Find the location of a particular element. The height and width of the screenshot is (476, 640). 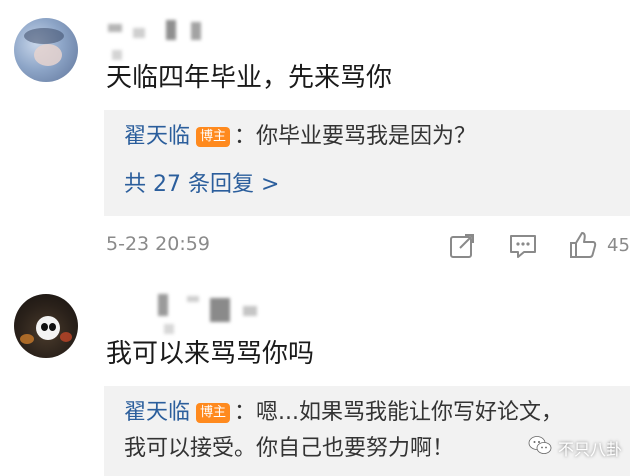

comment-text: 天临四年毕业，先来骂你 is located at coordinates (249, 78).